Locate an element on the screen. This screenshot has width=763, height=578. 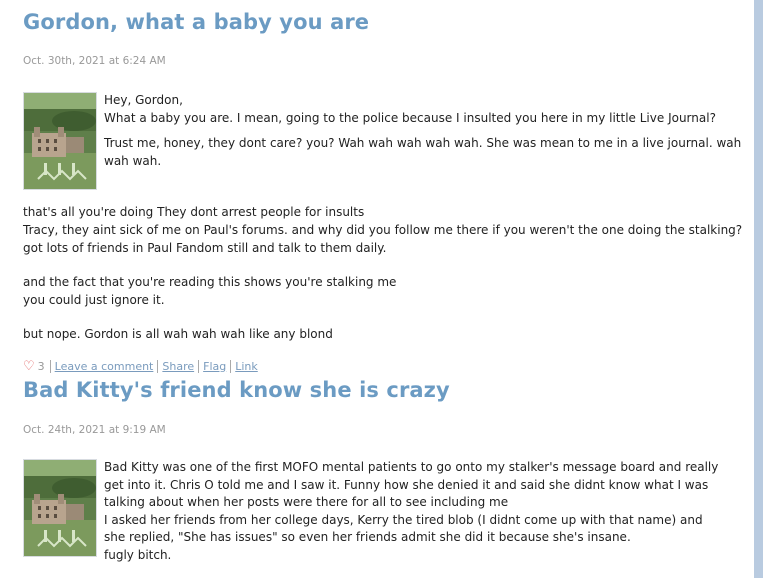
post-paragraph: you could just ignore it. is located at coordinates (94, 299).